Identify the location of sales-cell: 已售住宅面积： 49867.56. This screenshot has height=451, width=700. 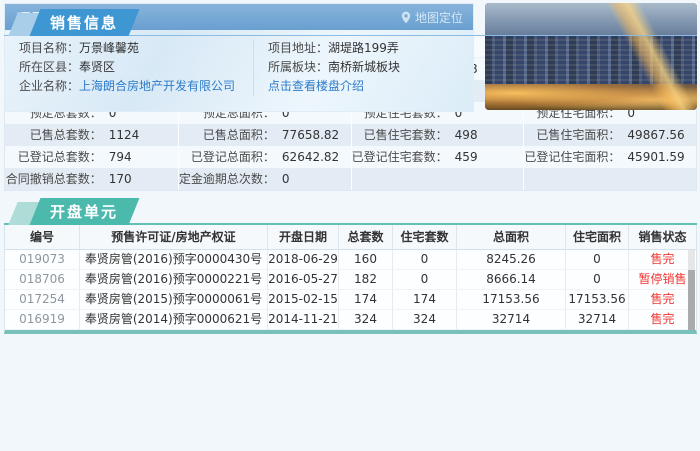
(609, 135).